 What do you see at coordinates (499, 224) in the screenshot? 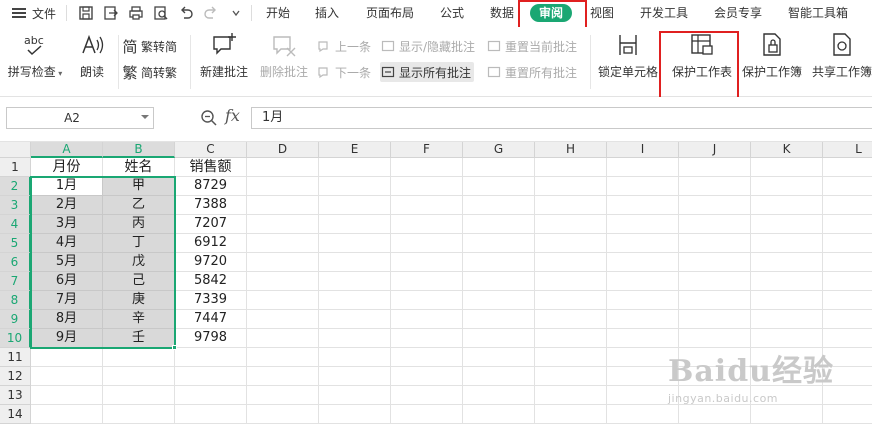
I see `cell-g4` at bounding box center [499, 224].